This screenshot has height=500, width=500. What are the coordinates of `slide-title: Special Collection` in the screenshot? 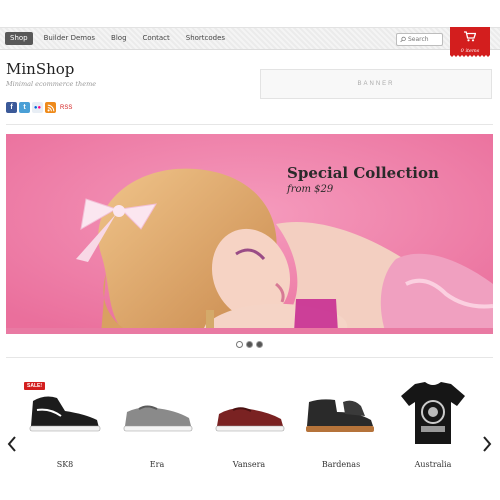 It's located at (363, 173).